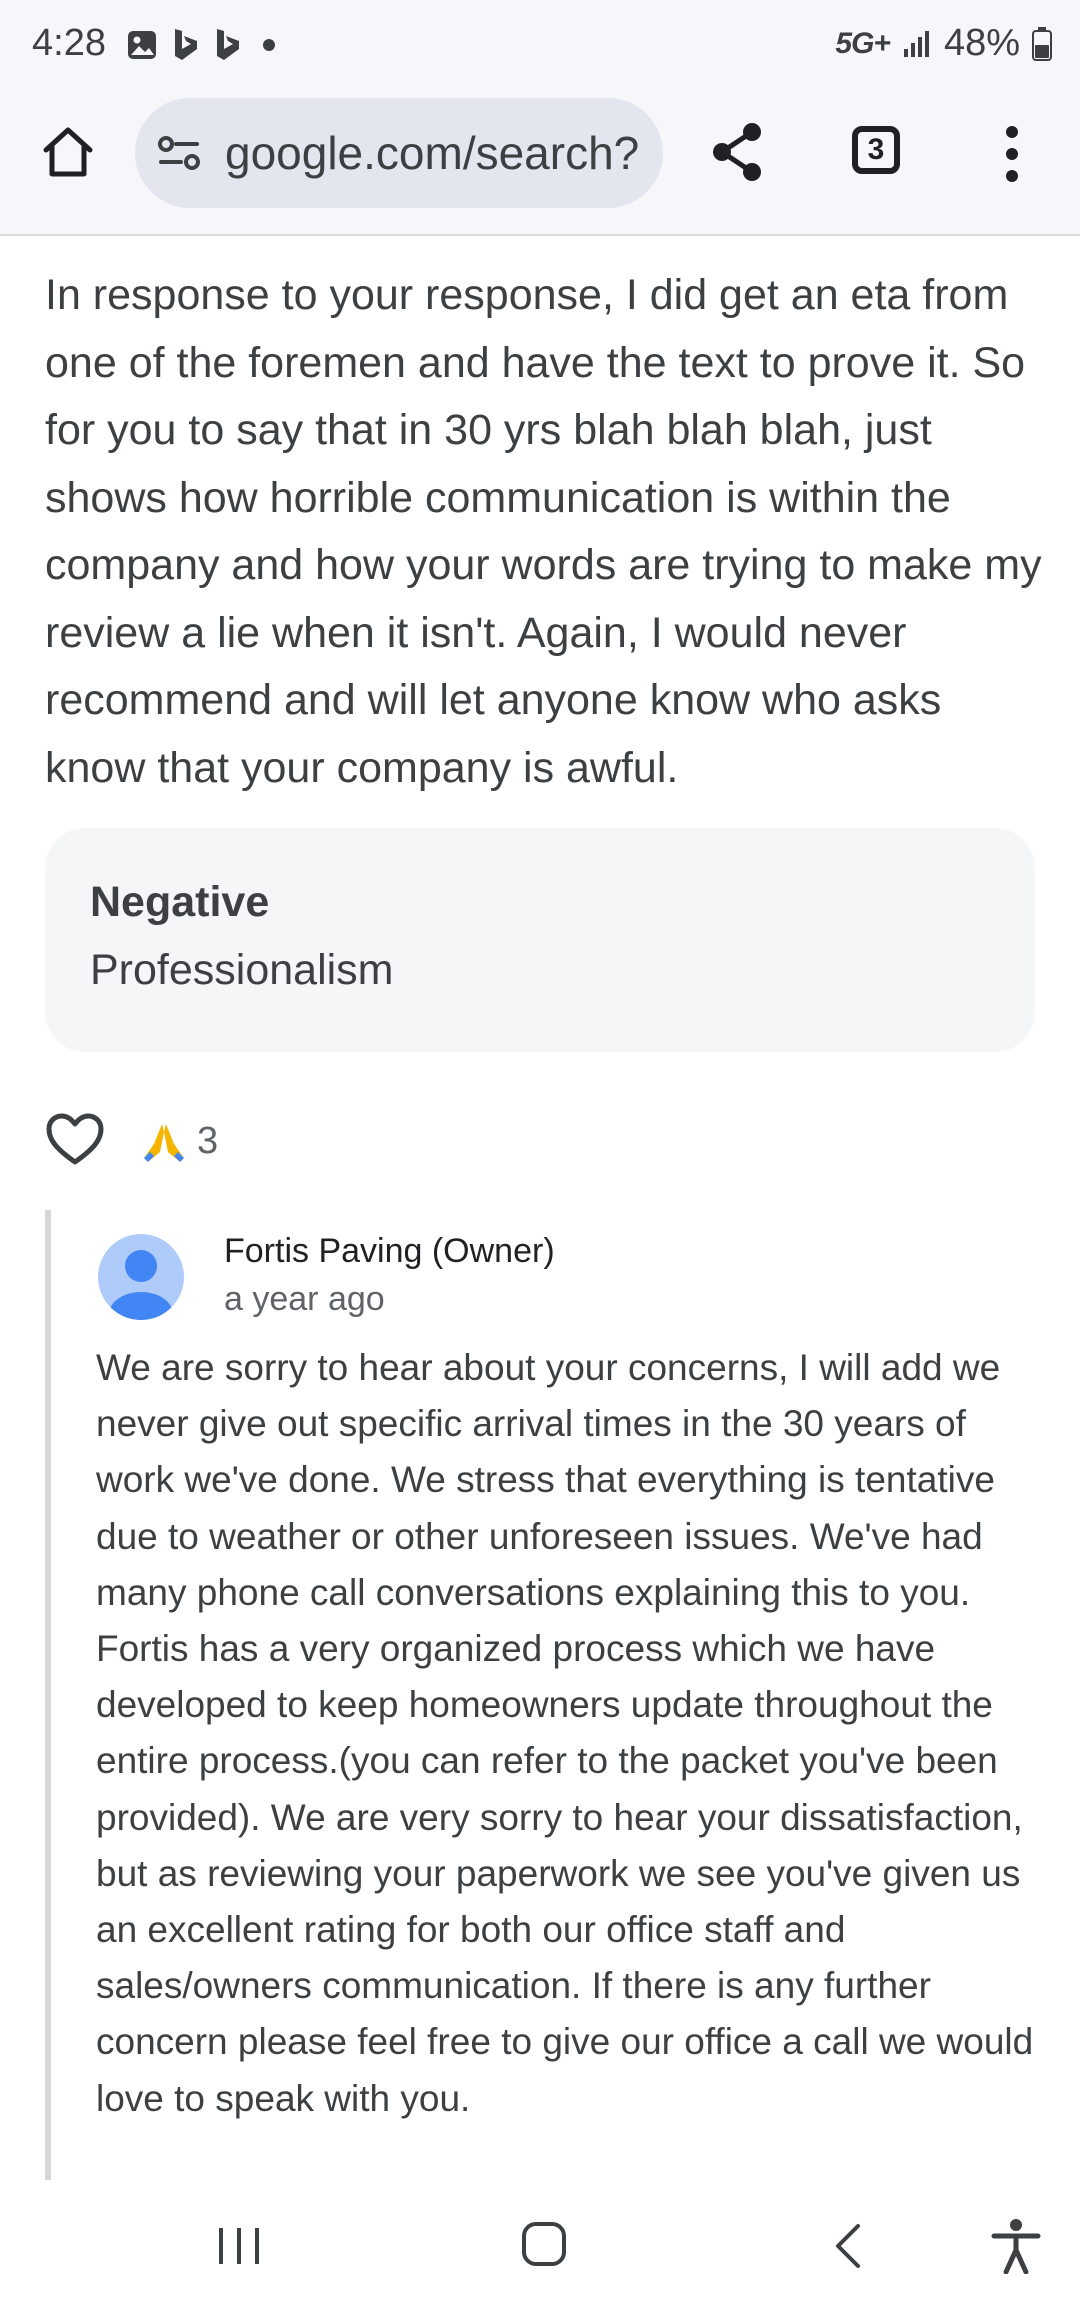  I want to click on status-time: 4:28, so click(69, 43).